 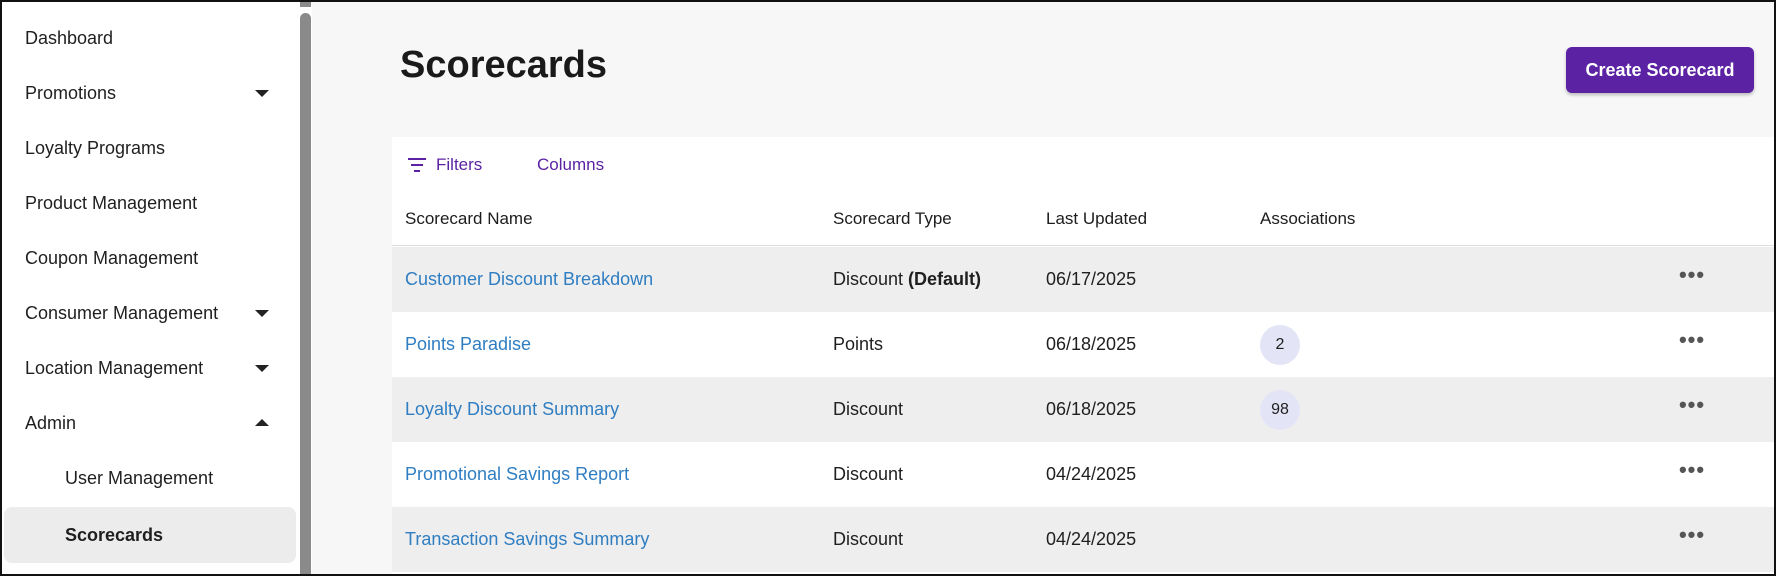 I want to click on scorecard-name-link: Customer Discount Breakdown, so click(x=529, y=279).